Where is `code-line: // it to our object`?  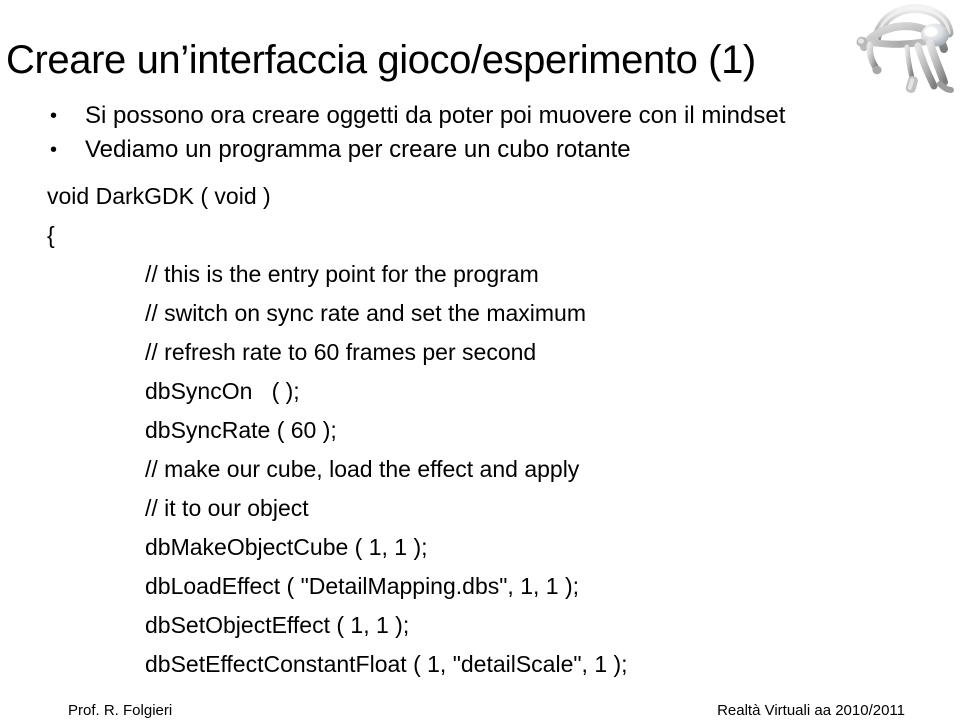
code-line: // it to our object is located at coordinates (480, 508).